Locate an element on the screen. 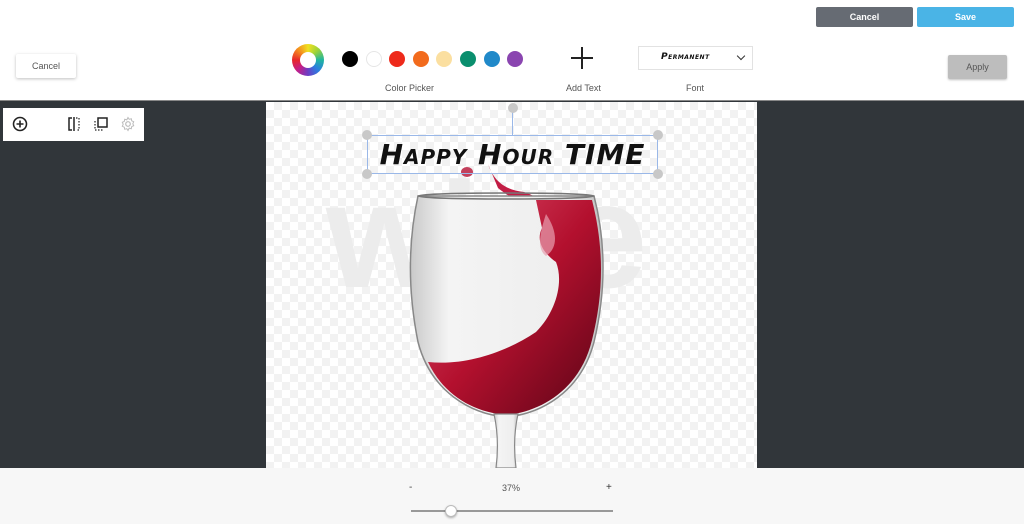 This screenshot has height=524, width=1024. rotate-line is located at coordinates (512, 123).